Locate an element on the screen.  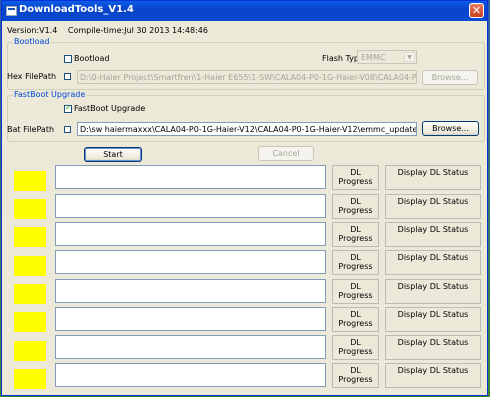
row-5-indicator is located at coordinates (30, 294).